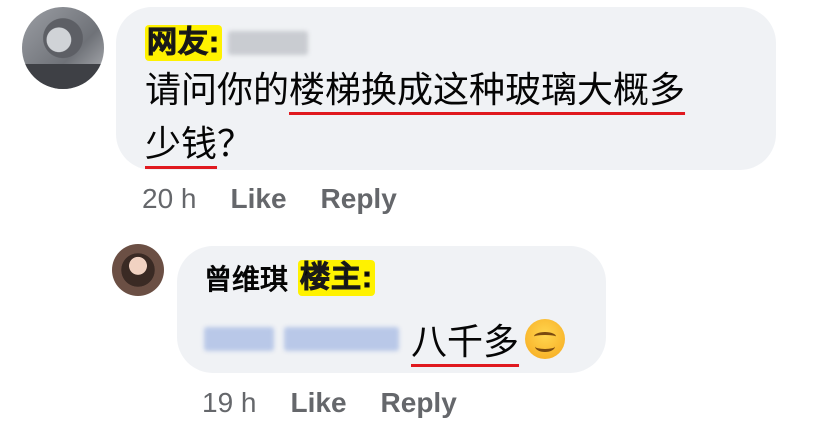 This screenshot has height=427, width=828. I want to click on comment-author-row: 网友:, so click(226, 43).